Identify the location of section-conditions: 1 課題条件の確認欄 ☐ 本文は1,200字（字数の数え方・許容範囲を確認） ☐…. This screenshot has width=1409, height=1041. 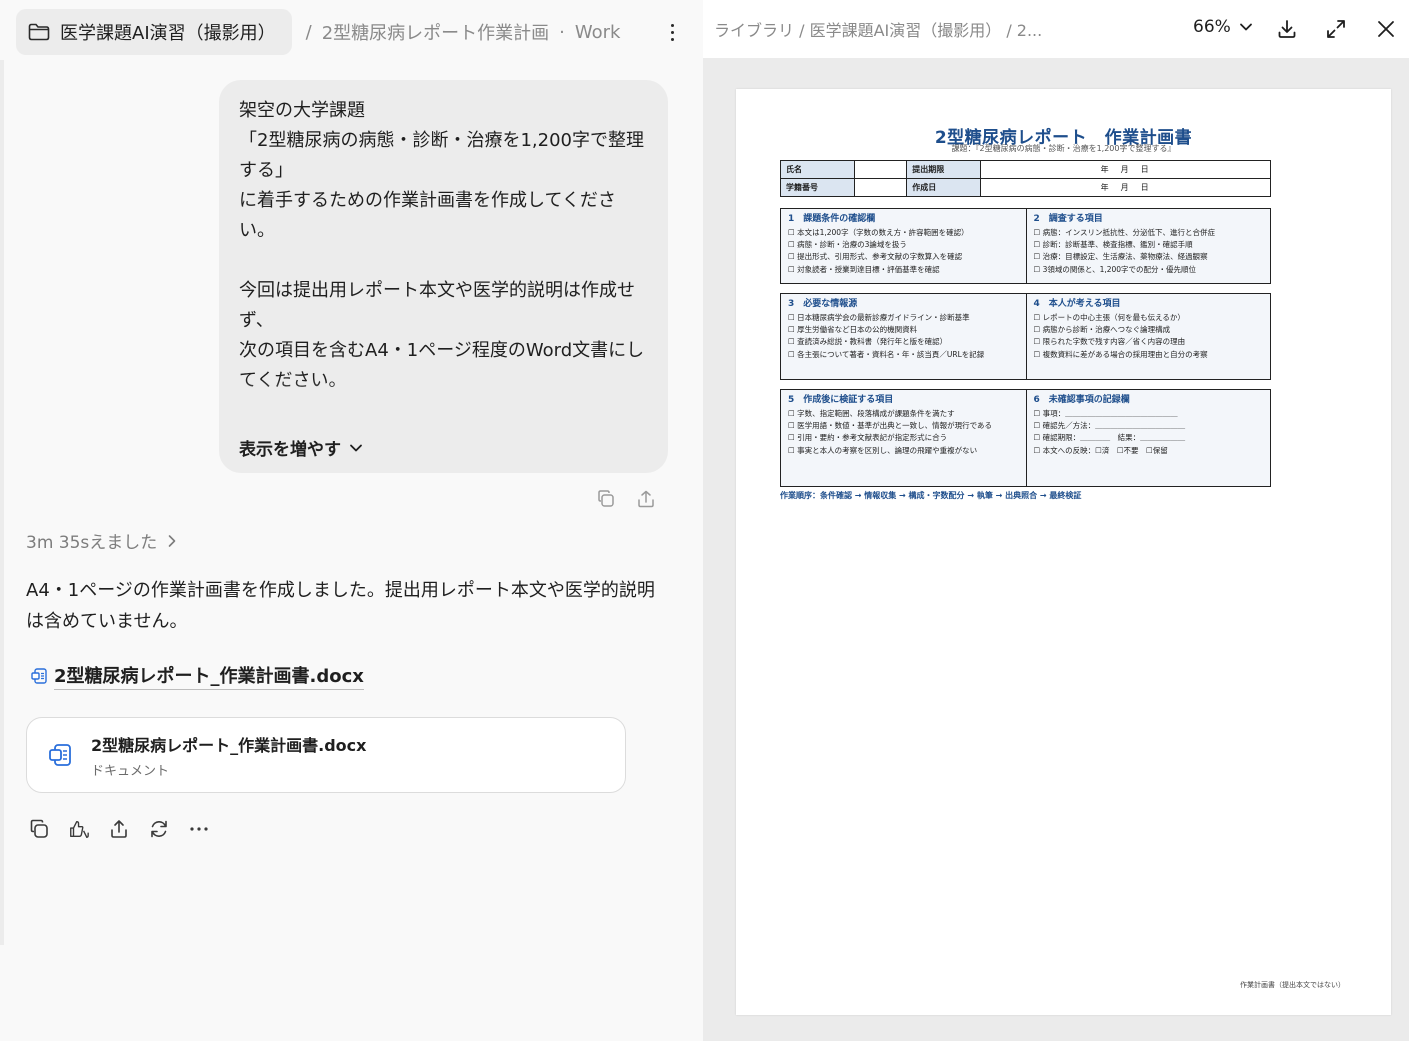
(903, 246).